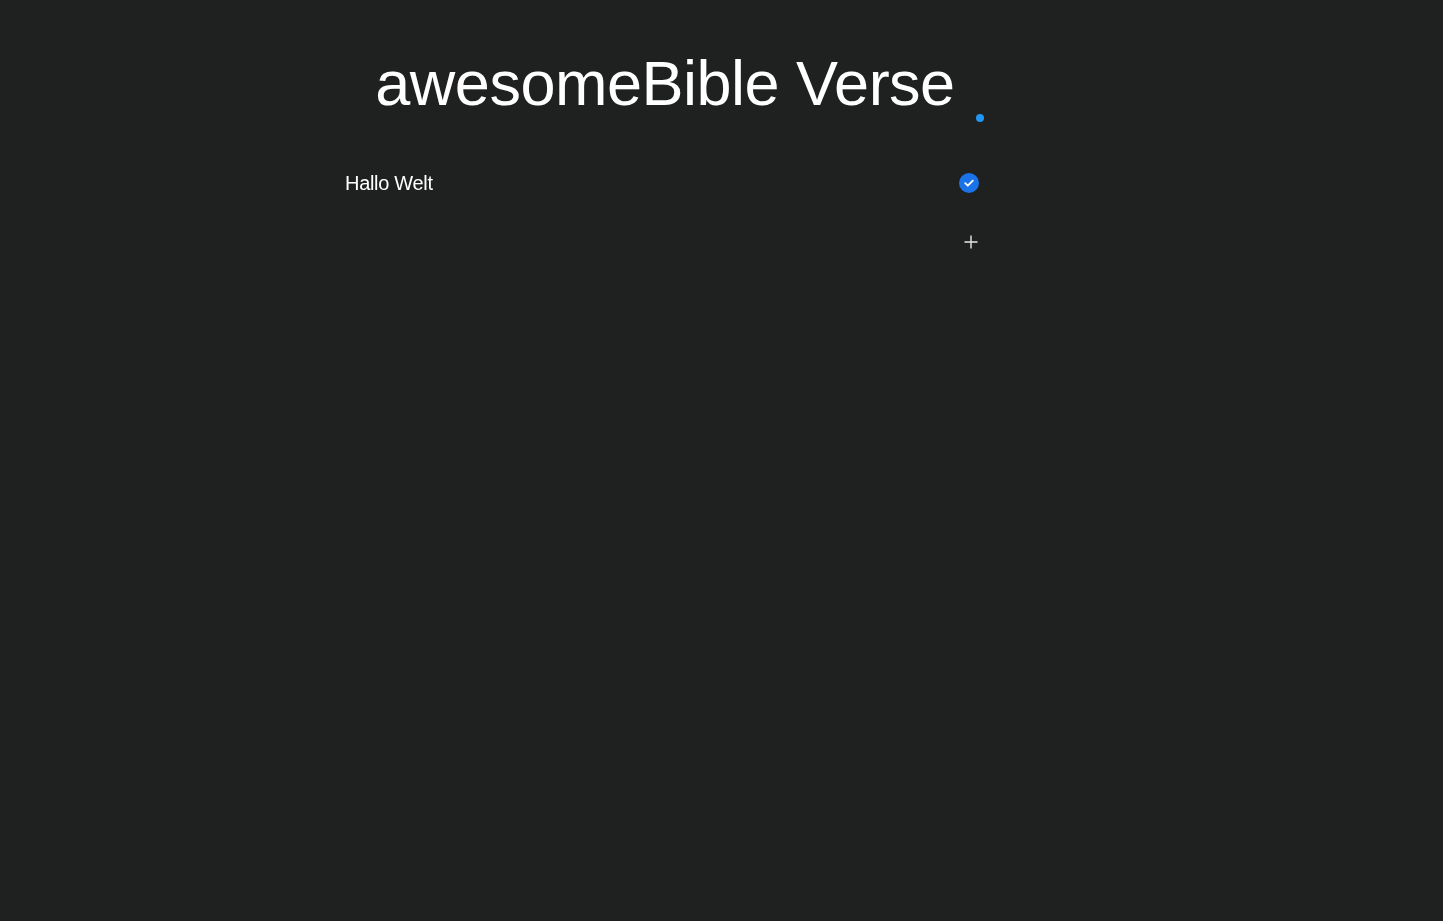 This screenshot has height=921, width=1443. I want to click on status-dot-icon, so click(980, 118).